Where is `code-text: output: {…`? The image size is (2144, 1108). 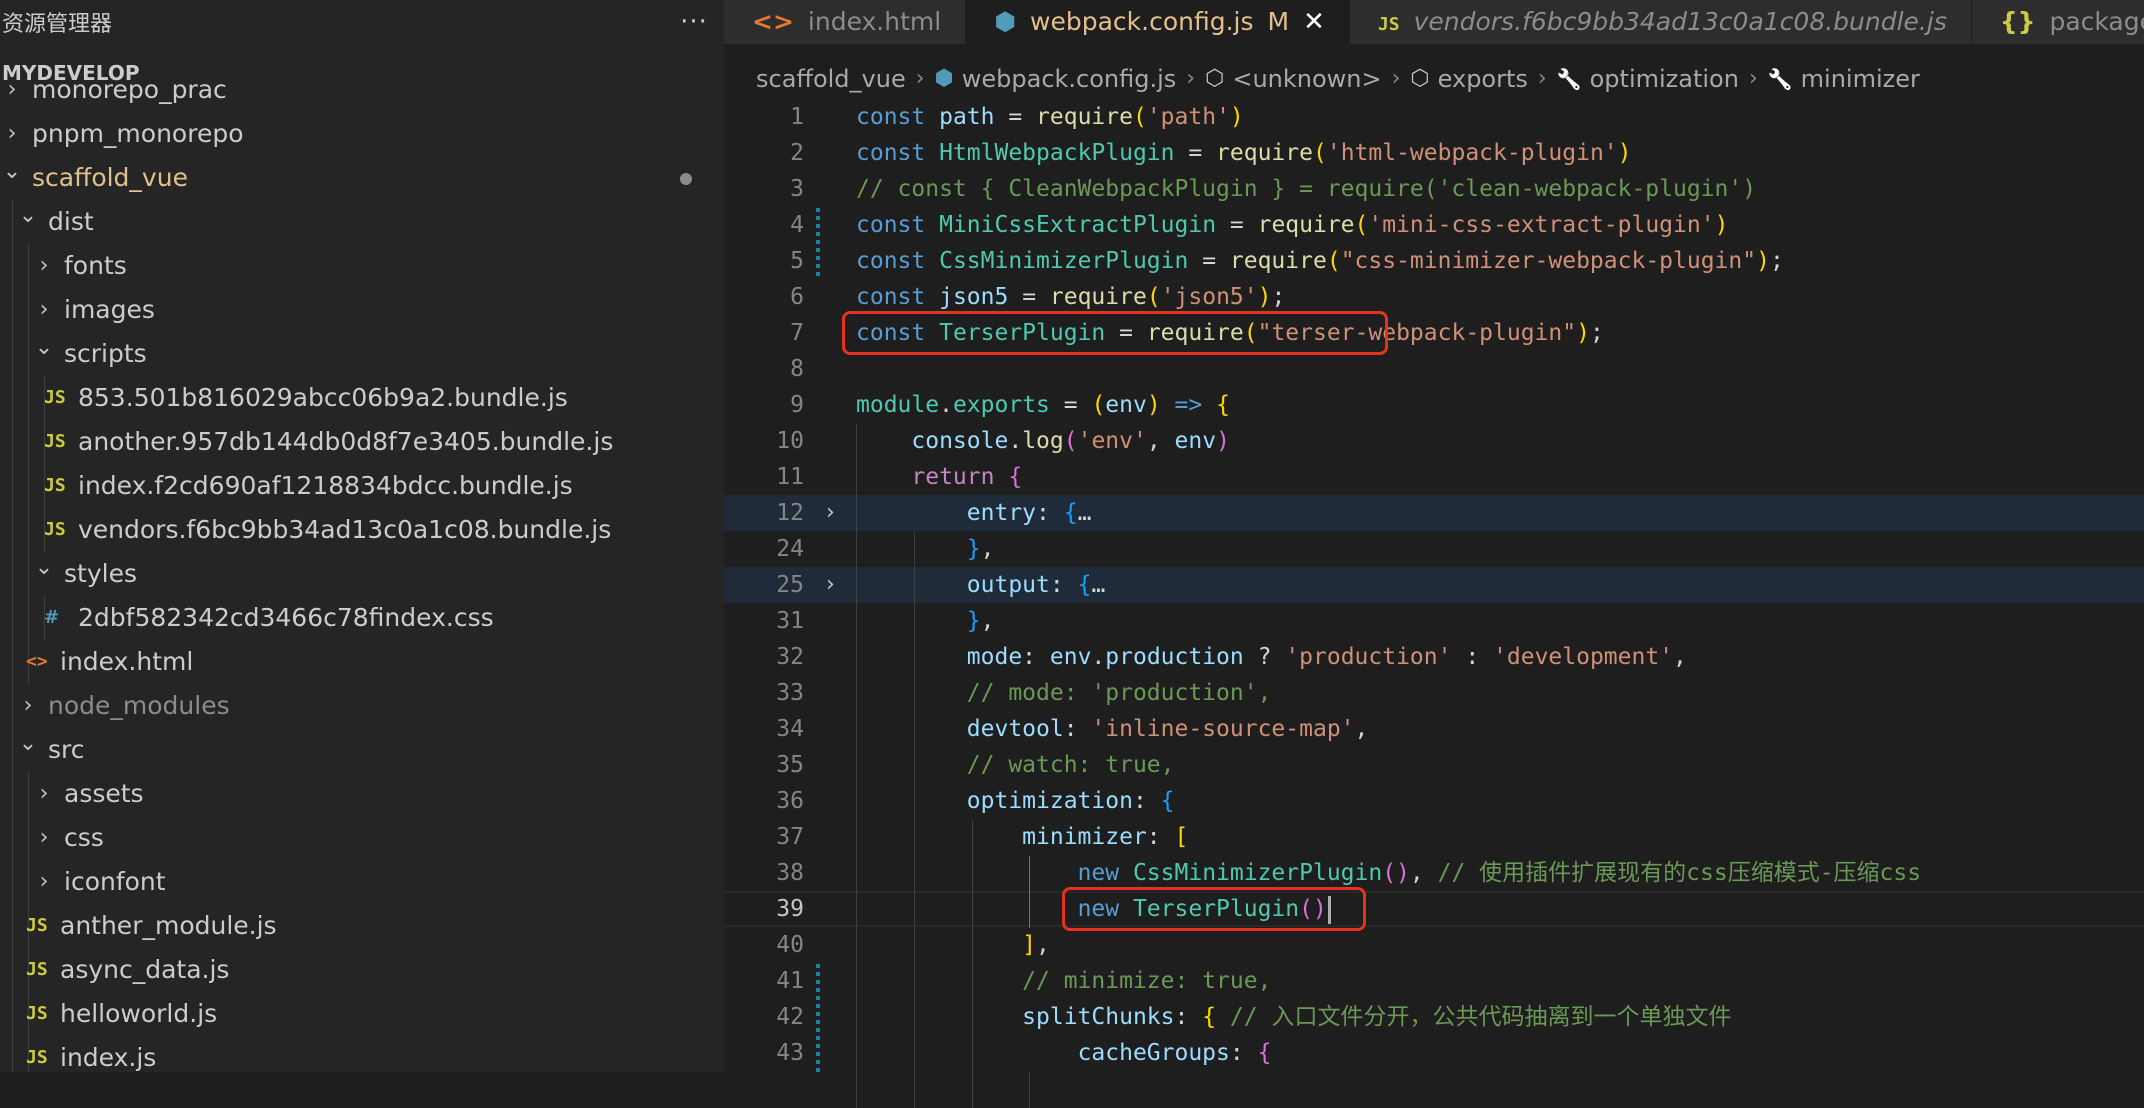 code-text: output: {… is located at coordinates (981, 585).